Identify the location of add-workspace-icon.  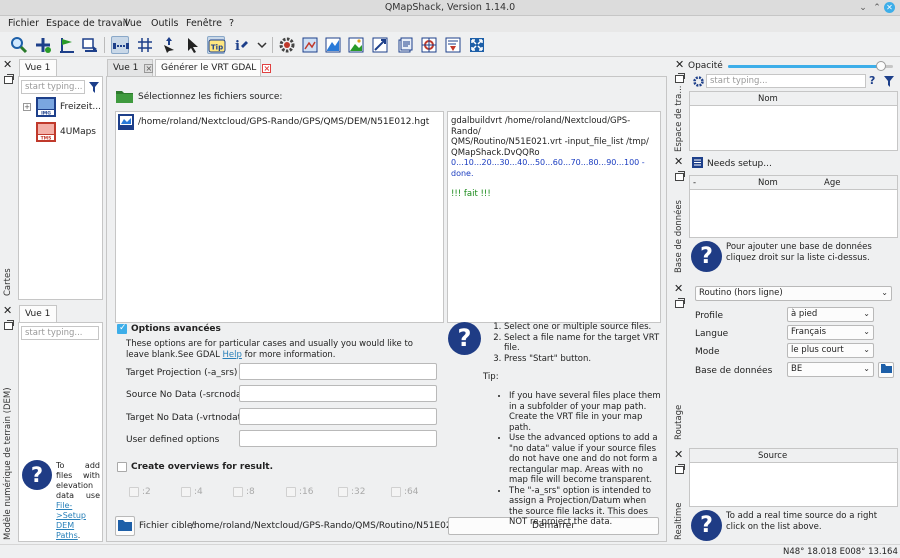
(43, 45).